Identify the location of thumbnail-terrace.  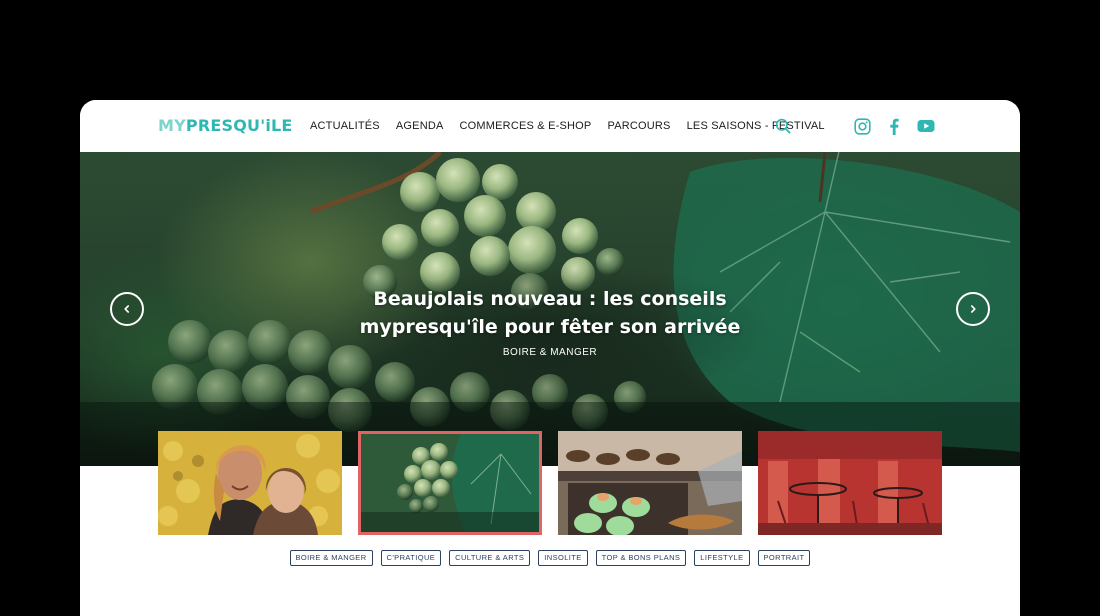
(850, 483).